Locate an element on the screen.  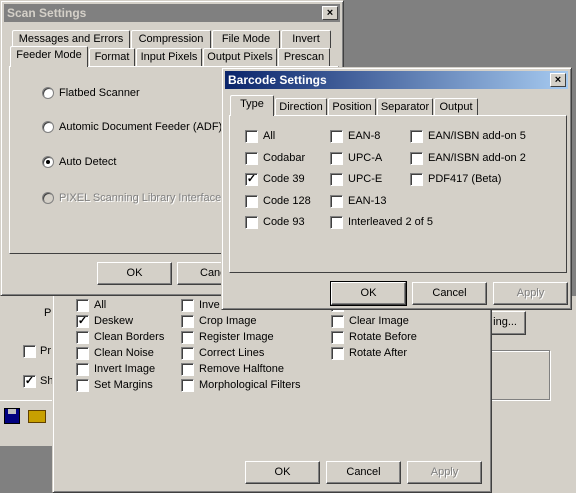
barcode-upc-e-label: UPC-E is located at coordinates (365, 179).